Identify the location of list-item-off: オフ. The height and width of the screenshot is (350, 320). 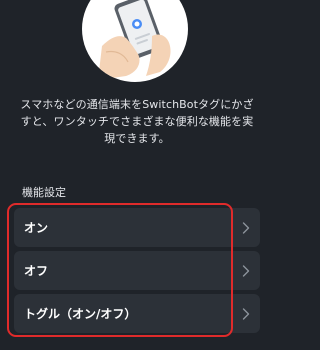
(137, 270).